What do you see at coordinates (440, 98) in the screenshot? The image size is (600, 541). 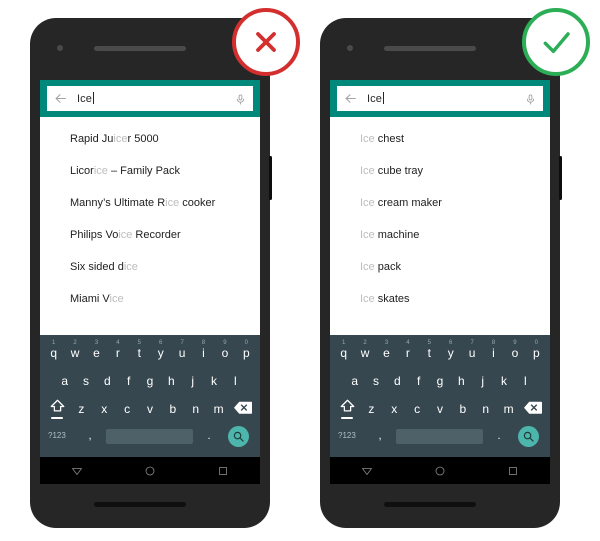 I see `search-input-right: Ice` at bounding box center [440, 98].